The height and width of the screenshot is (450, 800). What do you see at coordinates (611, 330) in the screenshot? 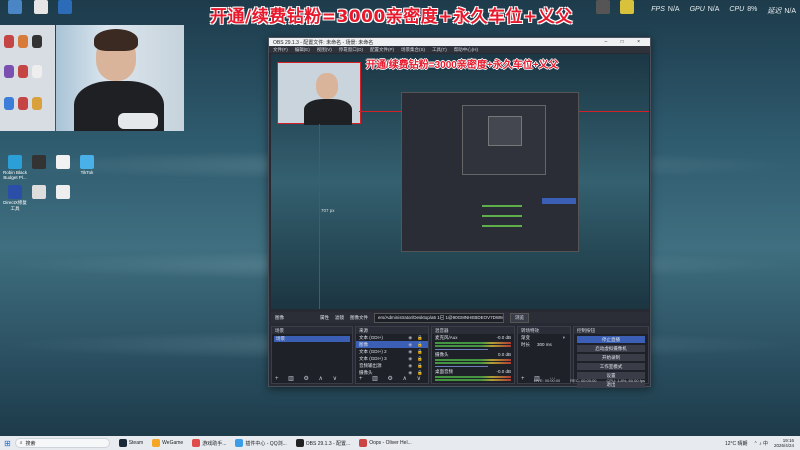
I see `controls-header: 控制按钮` at bounding box center [611, 330].